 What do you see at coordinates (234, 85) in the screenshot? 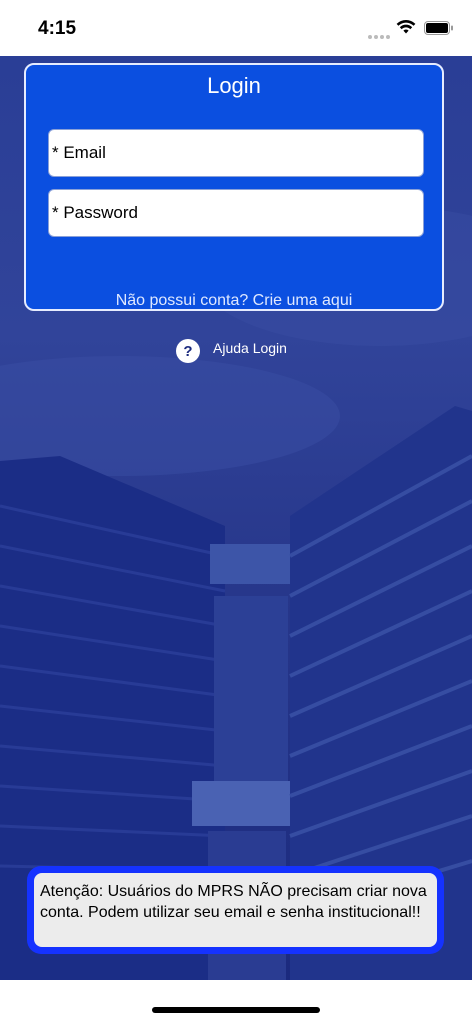
I see `login-title: Login` at bounding box center [234, 85].